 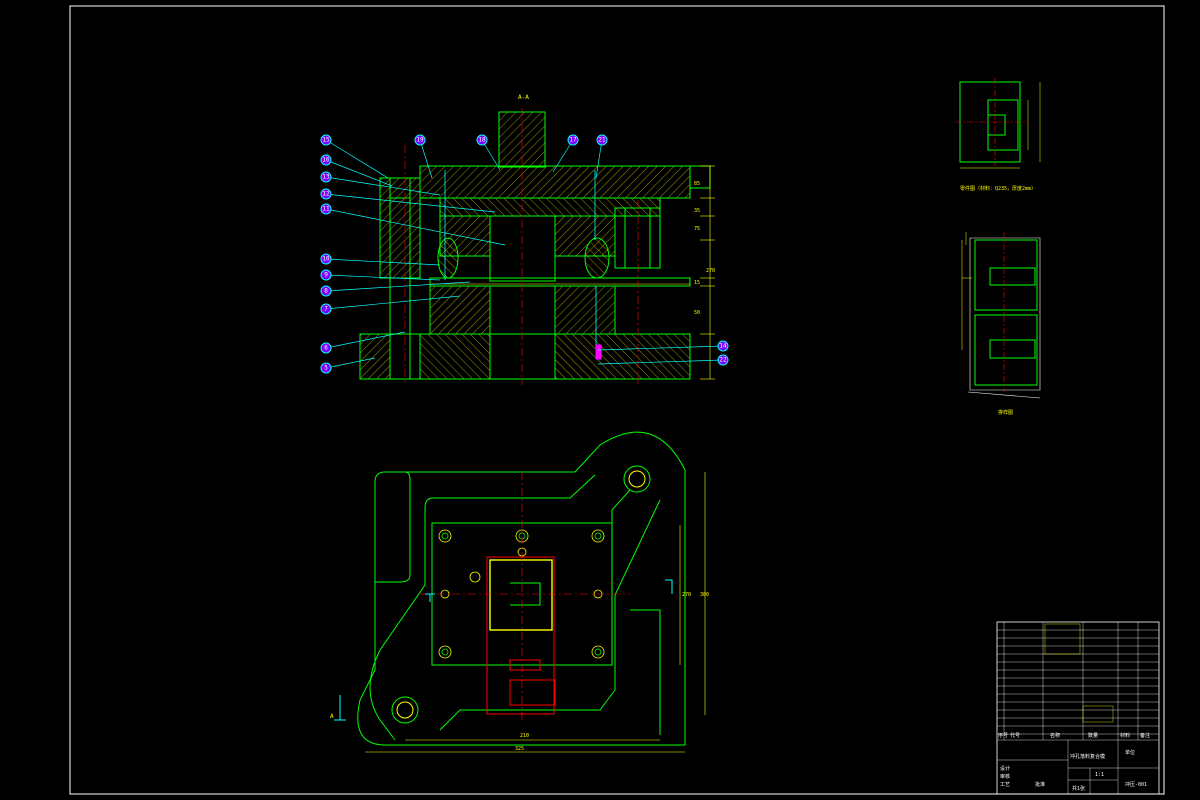 What do you see at coordinates (1005, 776) in the screenshot?
I see `tb-checker: 审核` at bounding box center [1005, 776].